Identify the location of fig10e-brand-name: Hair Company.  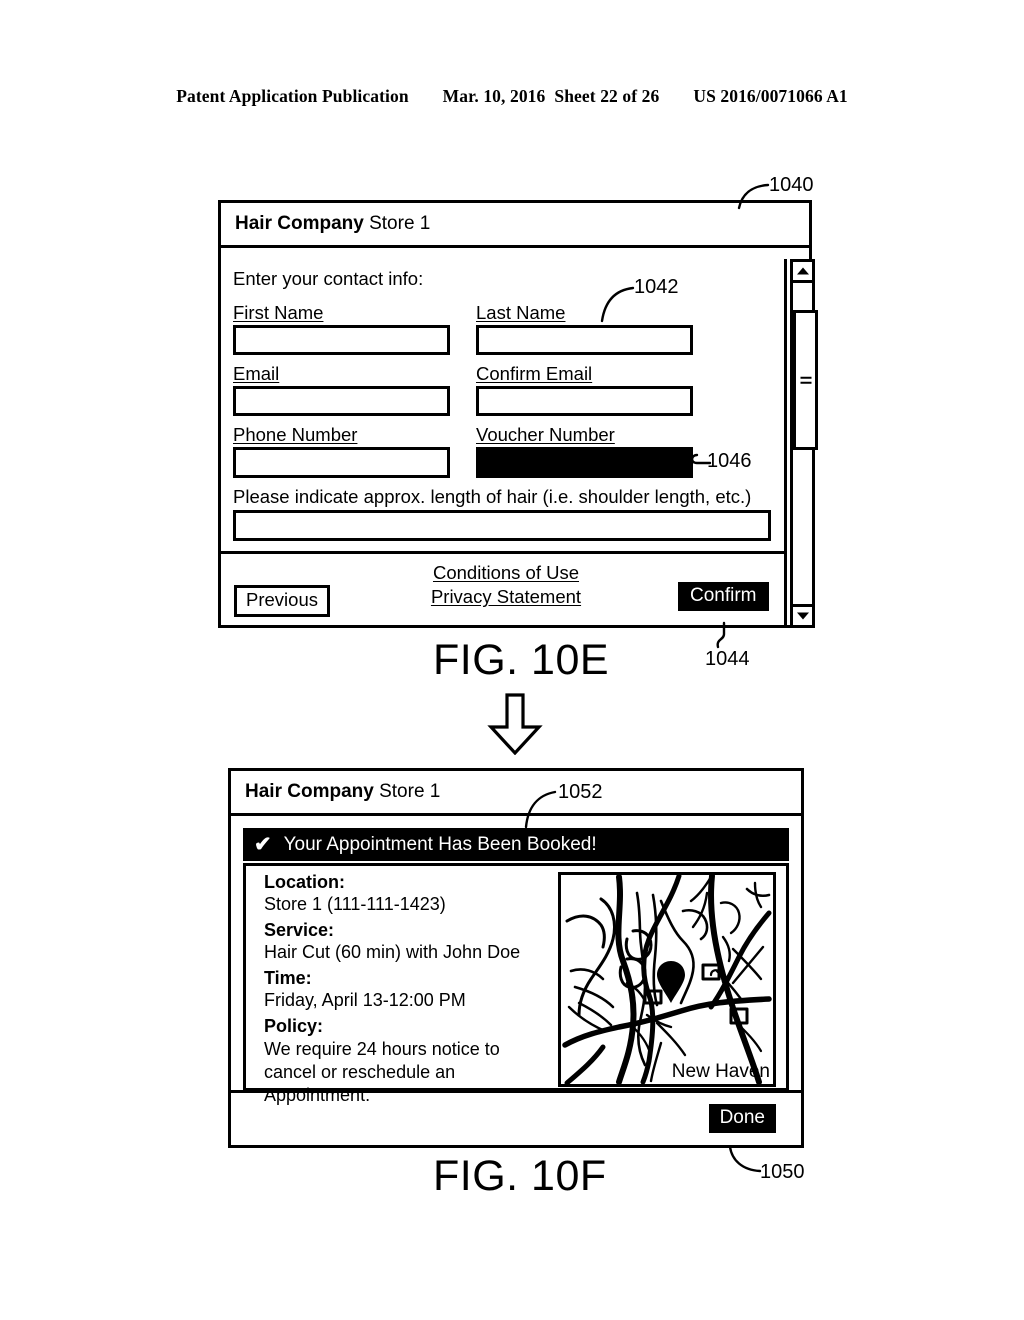
(299, 223).